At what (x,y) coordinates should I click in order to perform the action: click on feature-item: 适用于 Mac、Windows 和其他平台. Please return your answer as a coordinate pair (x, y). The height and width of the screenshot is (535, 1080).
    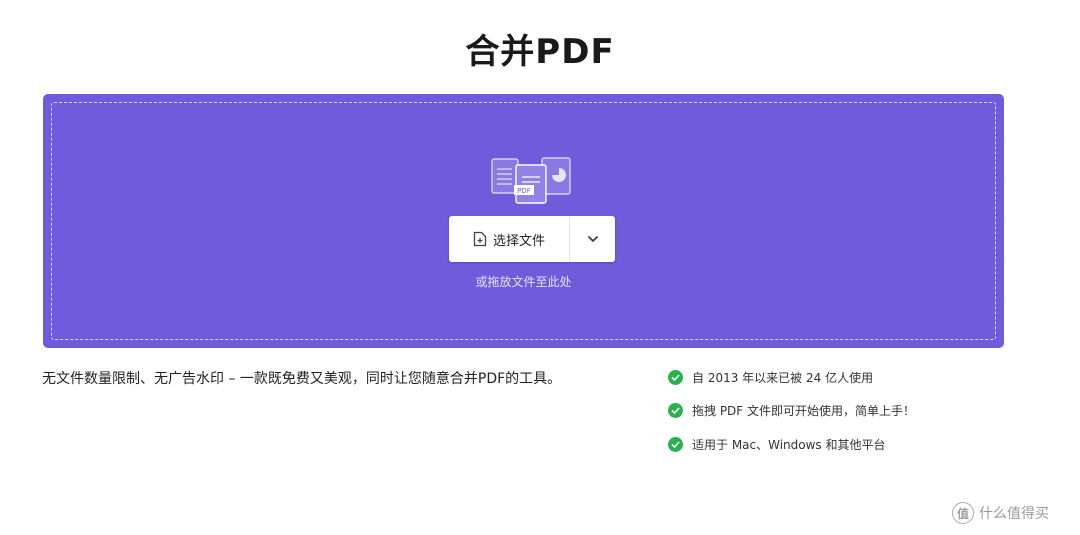
    Looking at the image, I should click on (791, 444).